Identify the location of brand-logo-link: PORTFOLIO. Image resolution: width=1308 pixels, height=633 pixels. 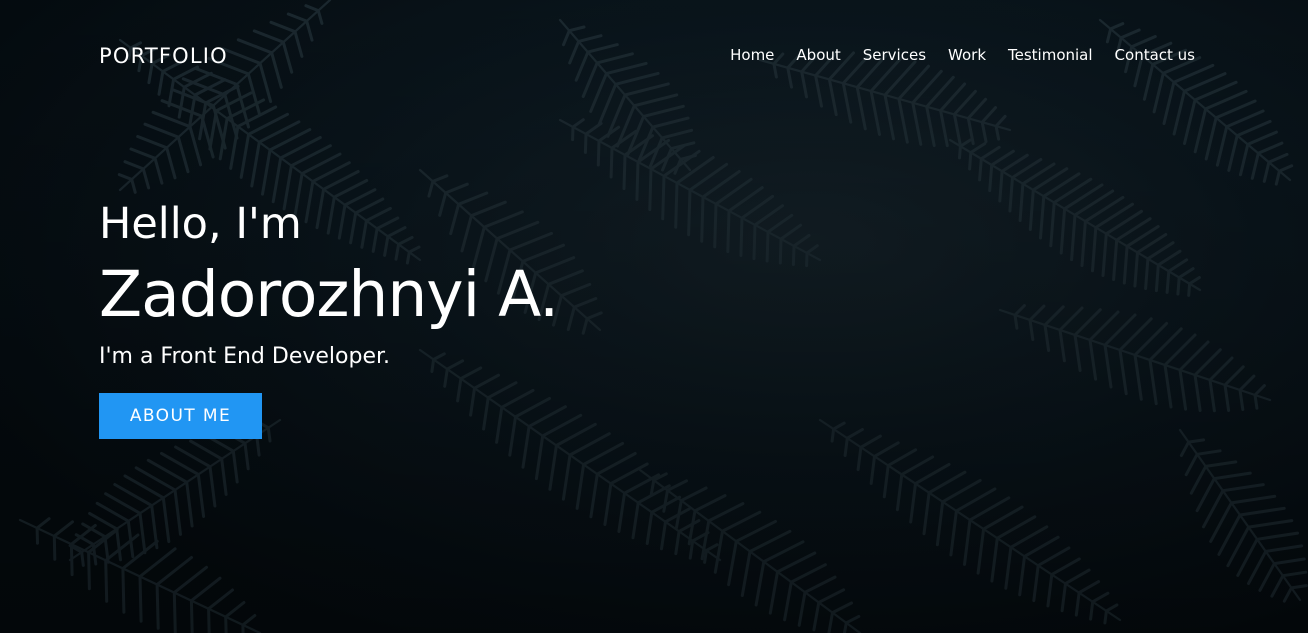
(163, 56).